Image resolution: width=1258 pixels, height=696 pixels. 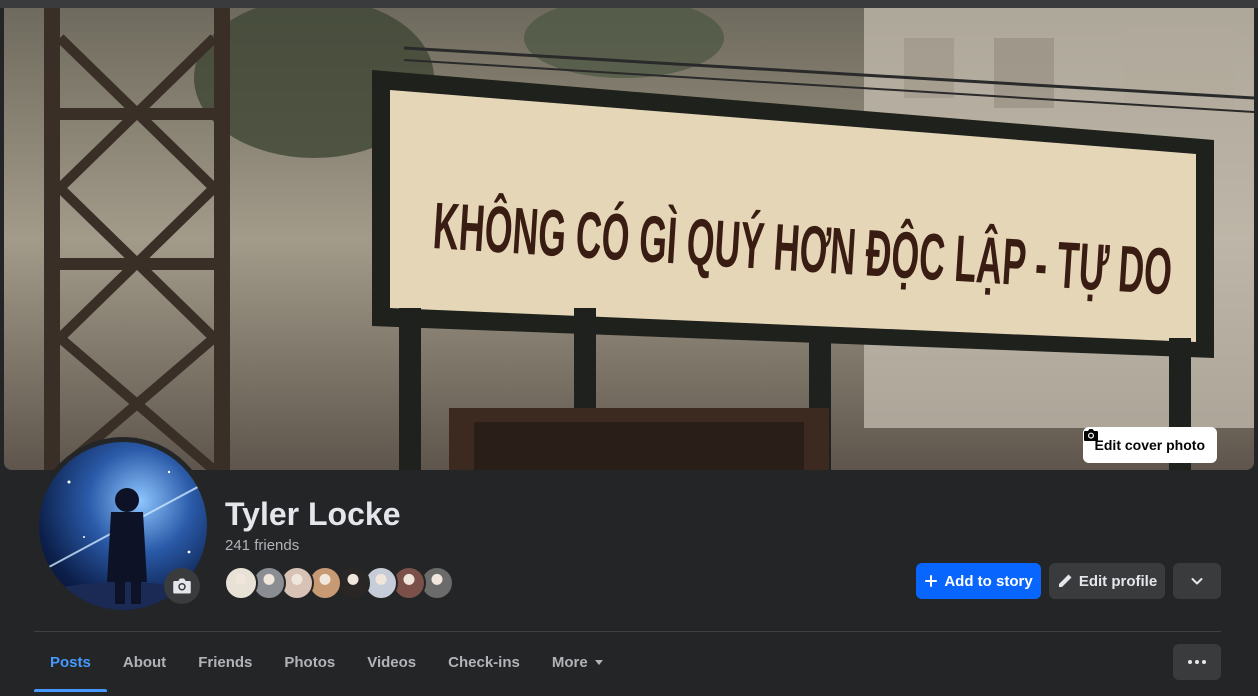 I want to click on edit-profile-button: Edit profile, so click(x=1107, y=581).